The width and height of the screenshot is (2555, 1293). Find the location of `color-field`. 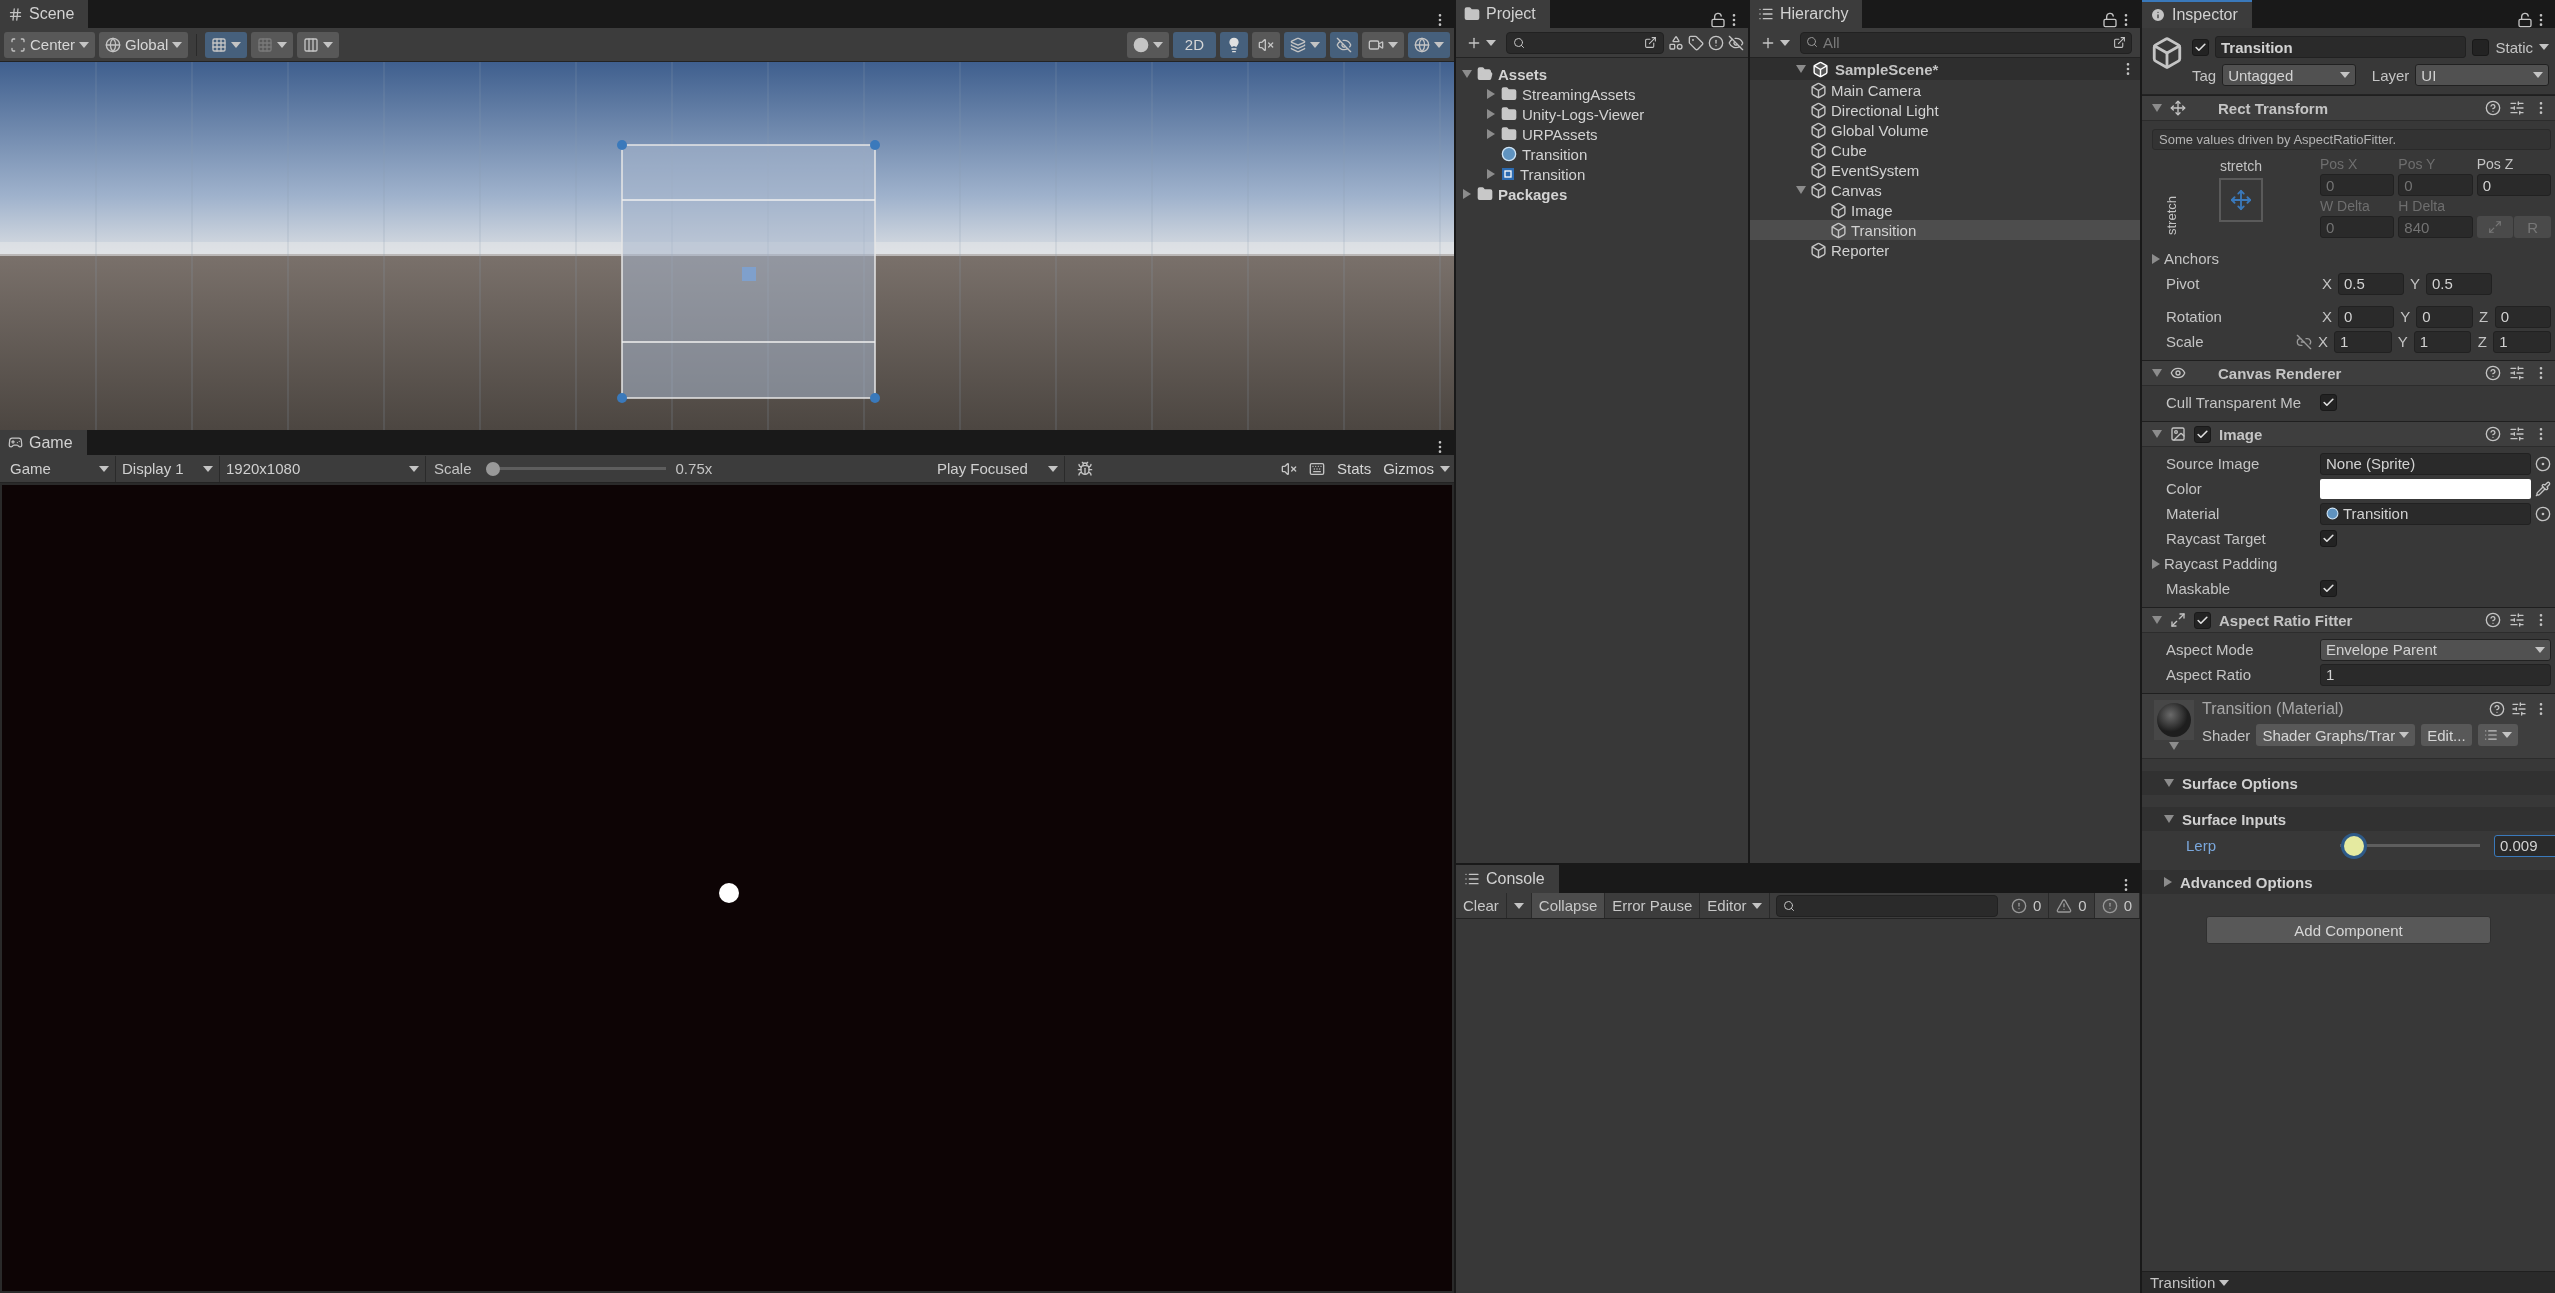

color-field is located at coordinates (2425, 488).